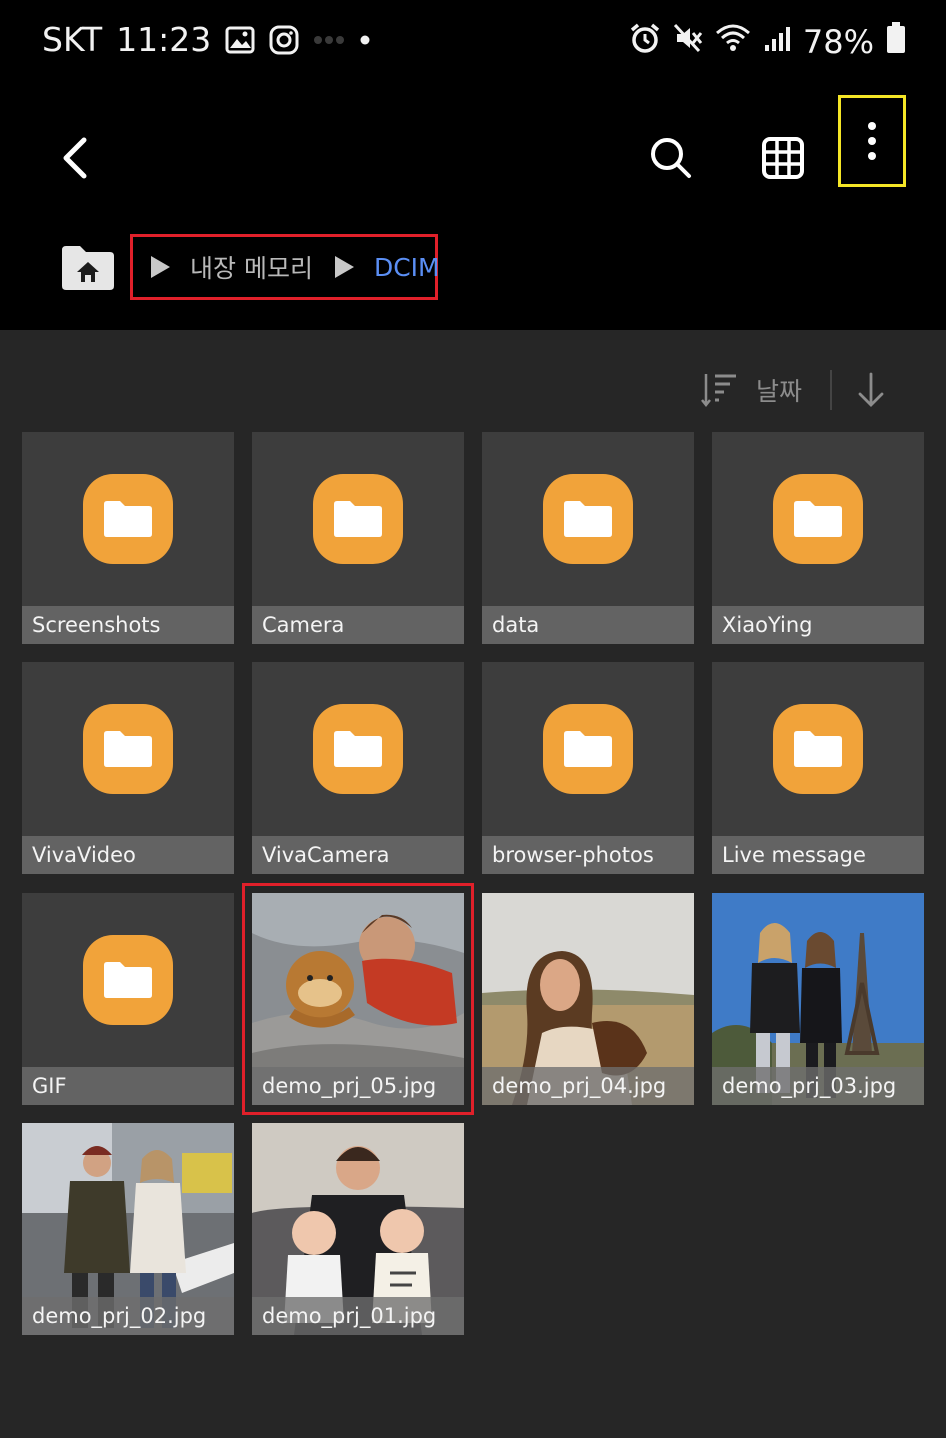 This screenshot has width=946, height=1438. I want to click on search-button, so click(671, 158).